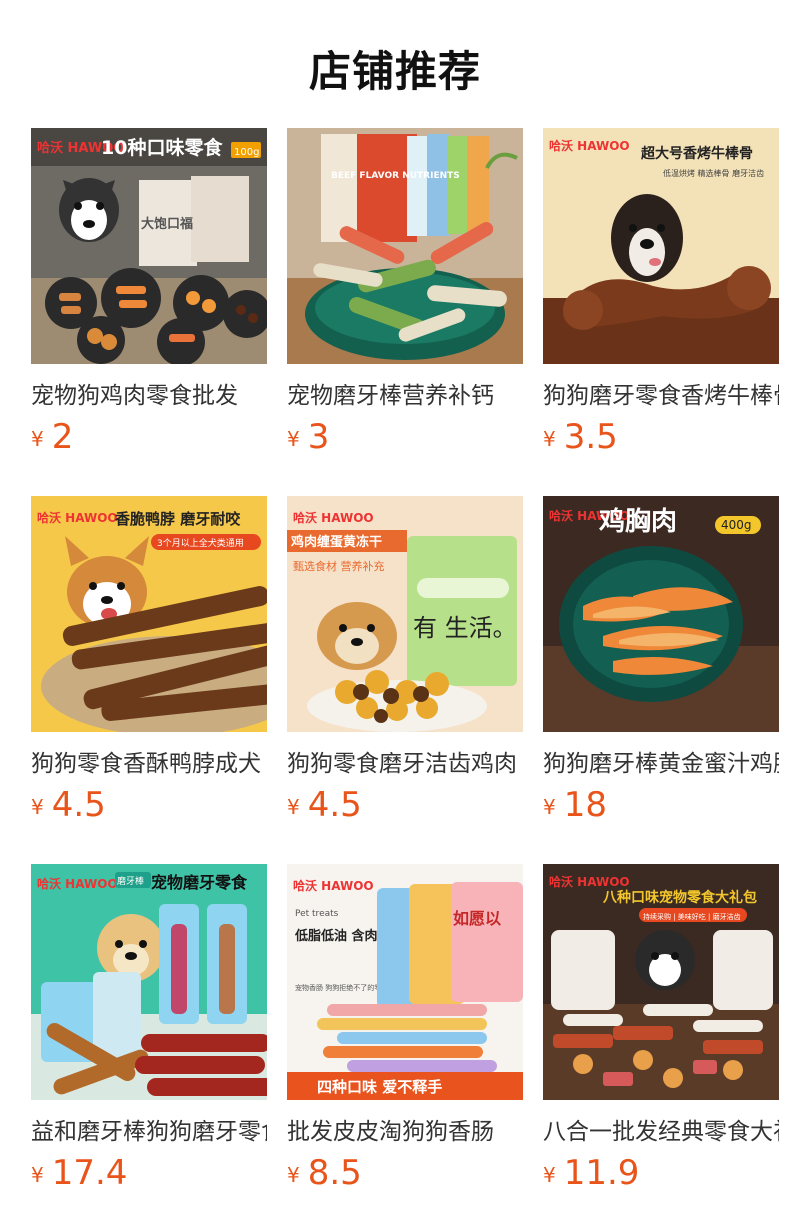 This screenshot has height=1232, width=790. I want to click on package-label: 大饱口福, so click(167, 224).